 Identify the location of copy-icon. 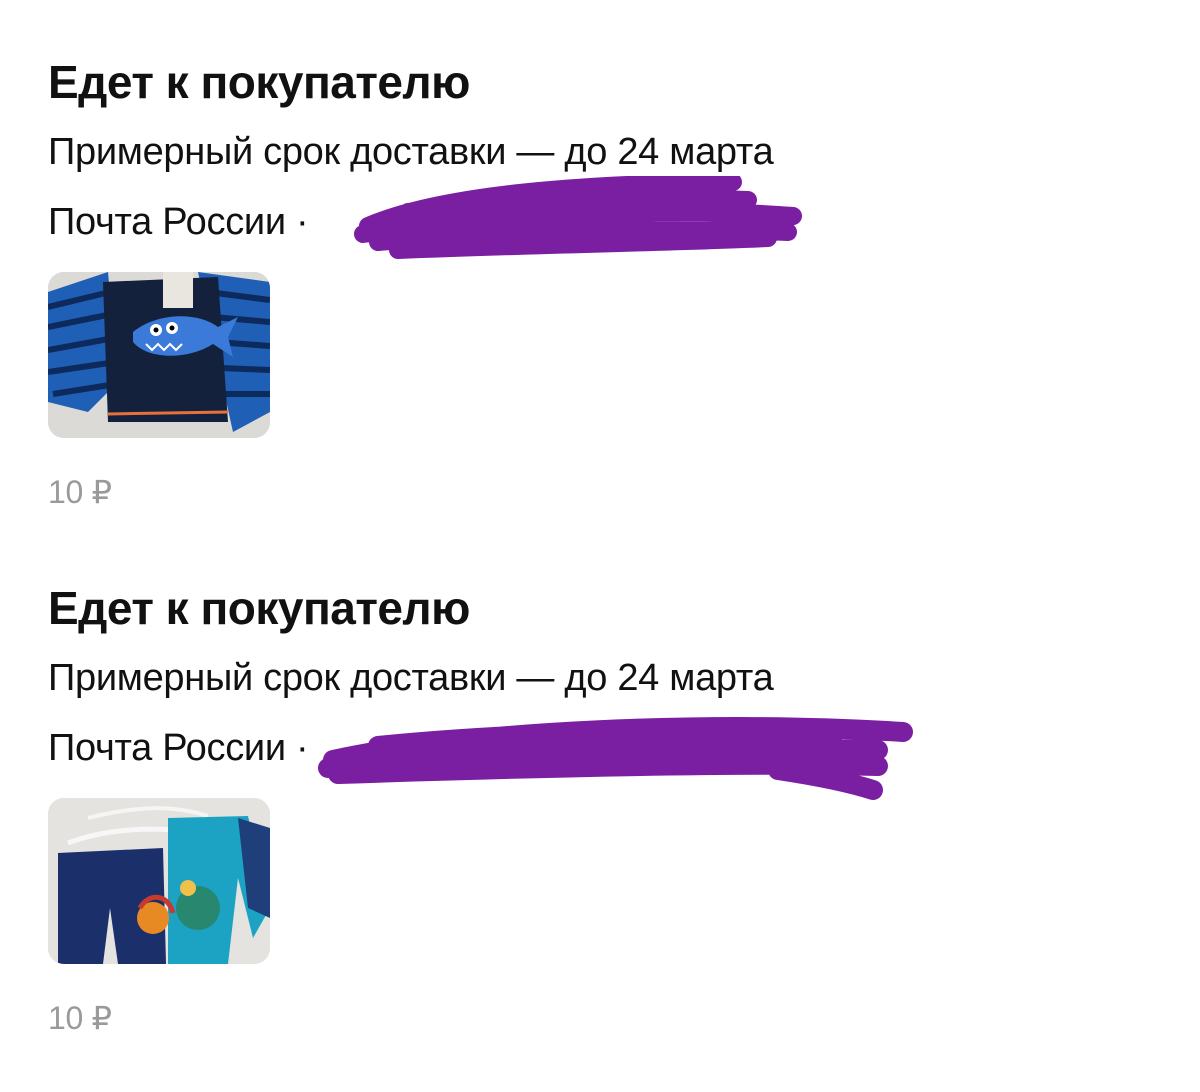
(771, 219).